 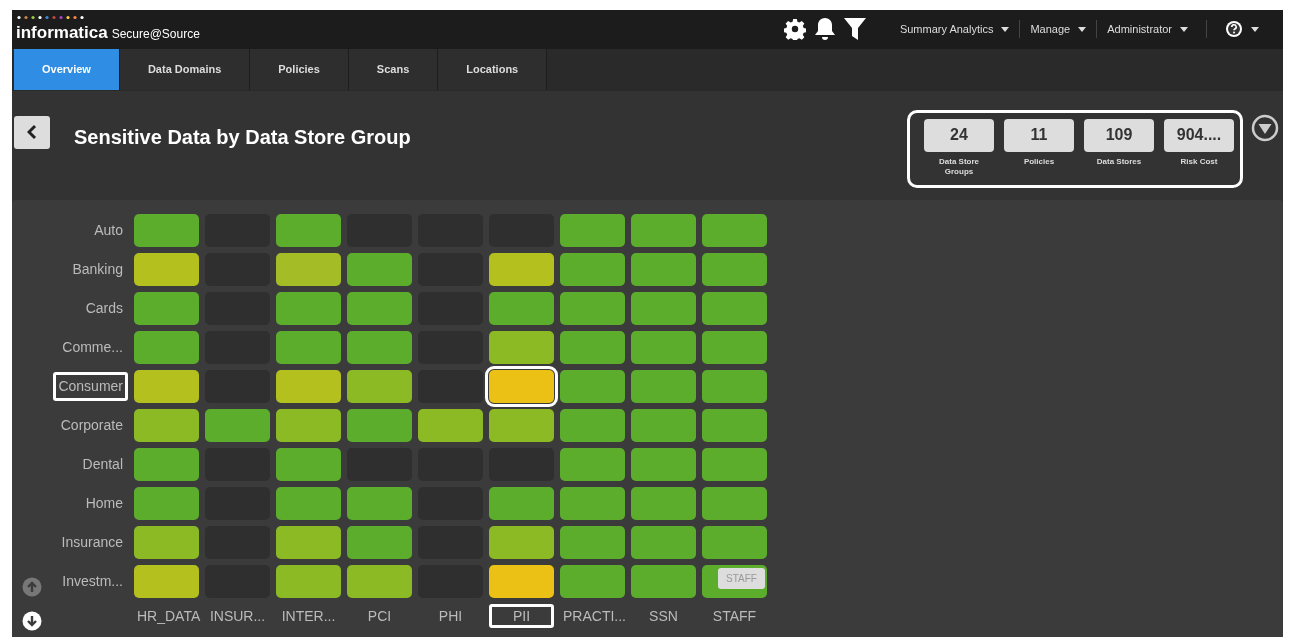 What do you see at coordinates (90, 386) in the screenshot?
I see `row-label: Consumer` at bounding box center [90, 386].